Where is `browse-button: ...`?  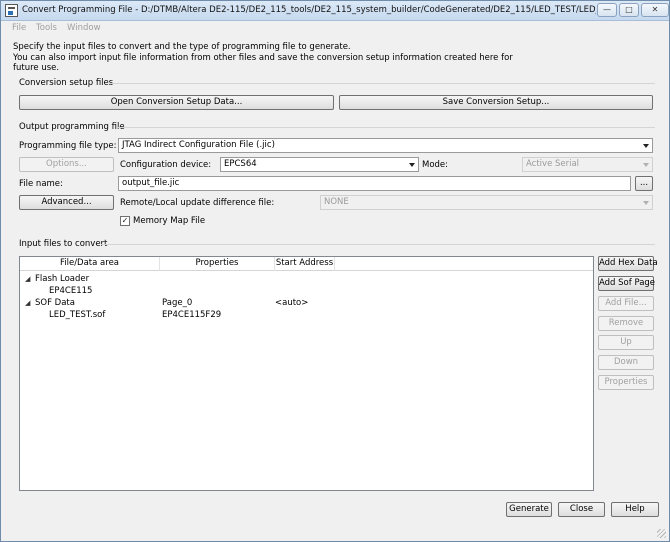 browse-button: ... is located at coordinates (644, 183).